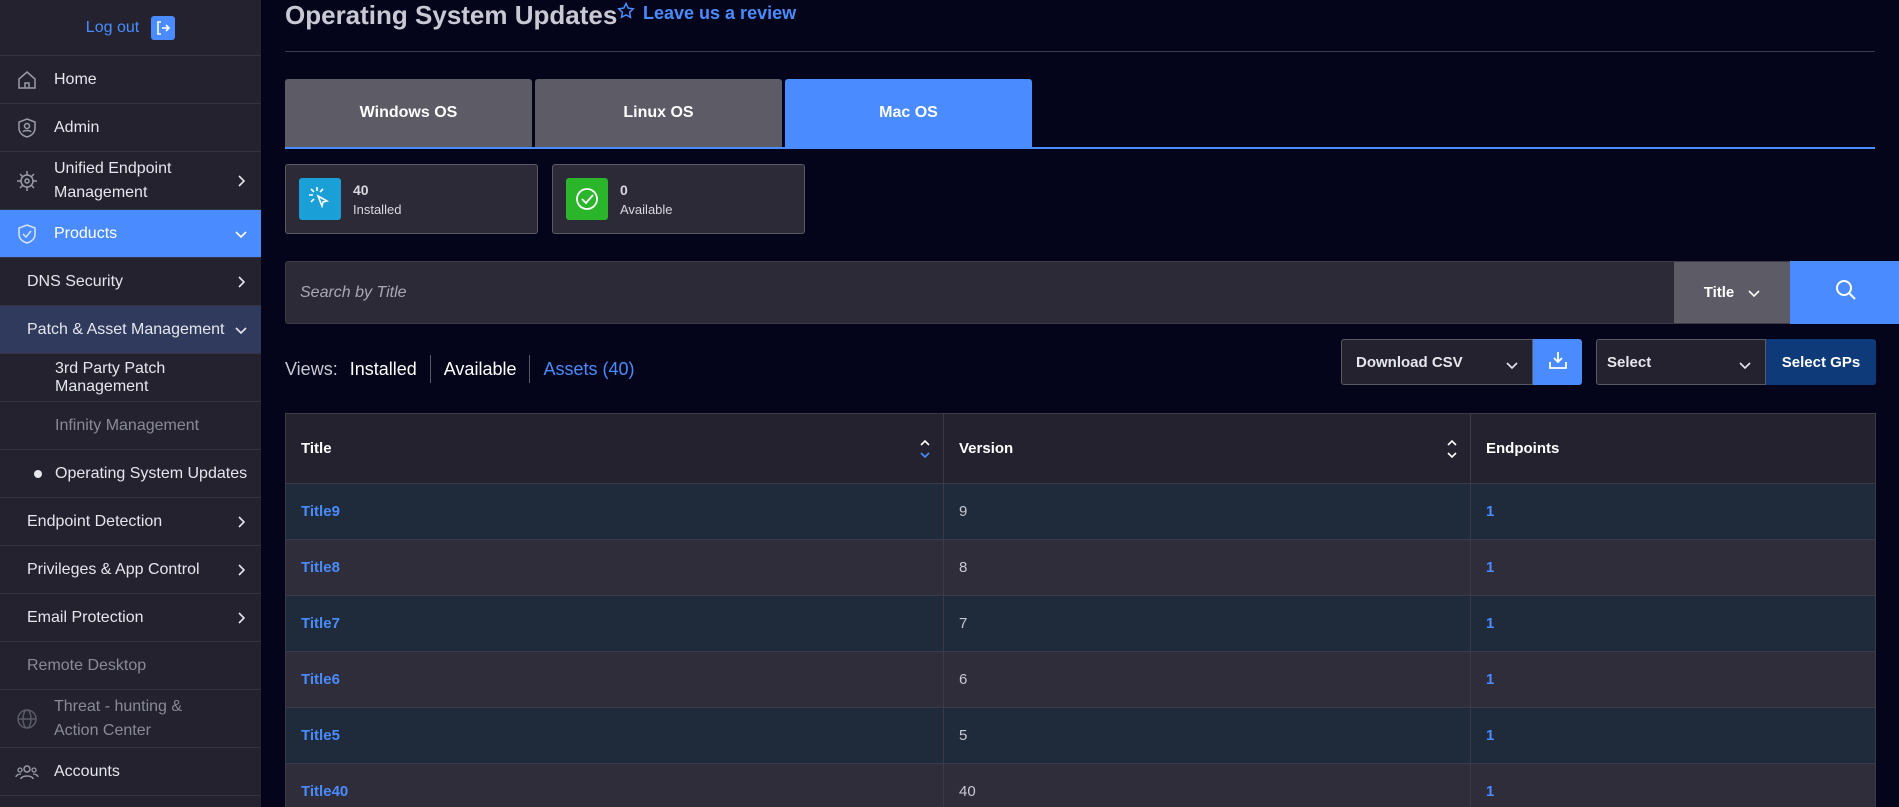 Image resolution: width=1899 pixels, height=807 pixels. Describe the element at coordinates (38, 473) in the screenshot. I see `active-bullet-icon` at that location.